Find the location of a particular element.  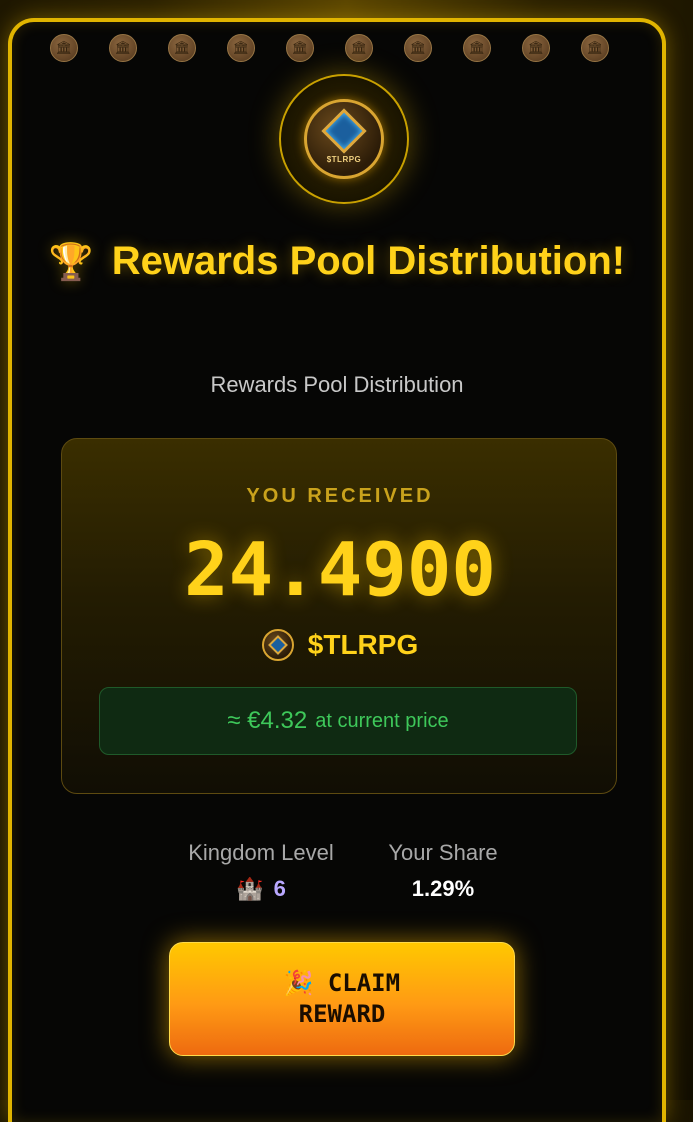

page-title: 🏆 Rewards Pool Distribution! is located at coordinates (337, 261).